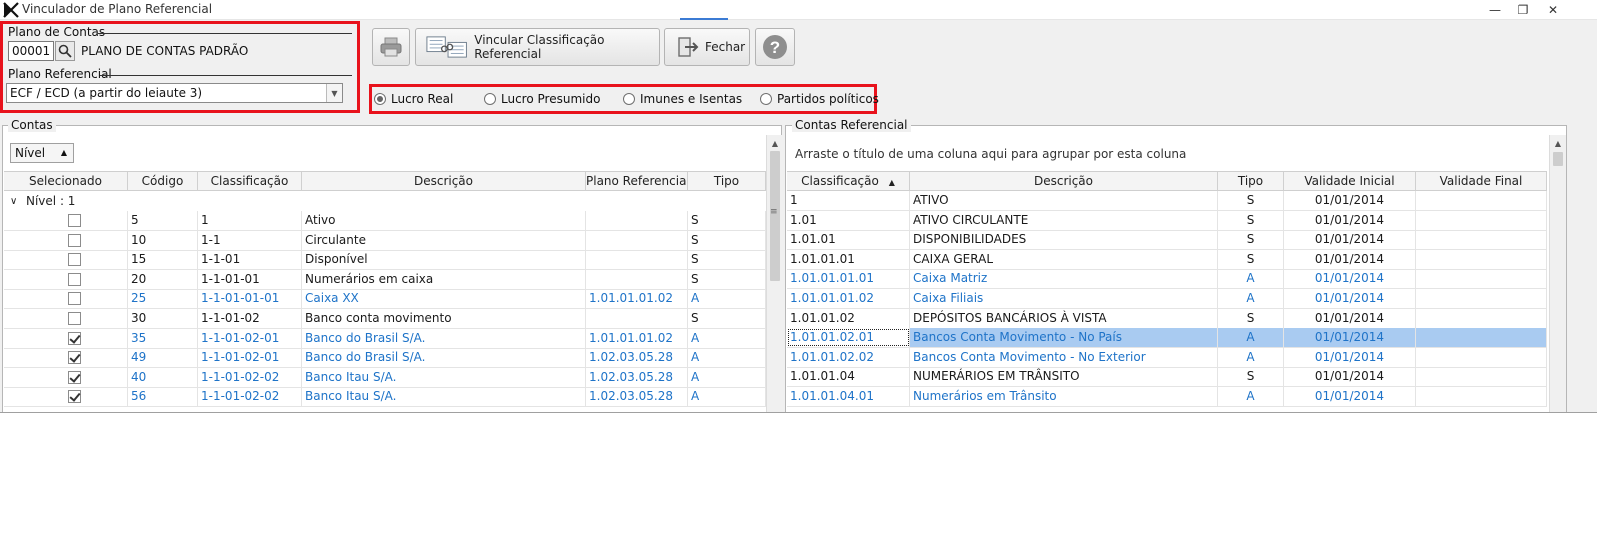 This screenshot has height=540, width=1597. What do you see at coordinates (1167, 240) in the screenshot?
I see `table-row: 1.01.01 DISPONIBILIDADES S 01/01/2014` at bounding box center [1167, 240].